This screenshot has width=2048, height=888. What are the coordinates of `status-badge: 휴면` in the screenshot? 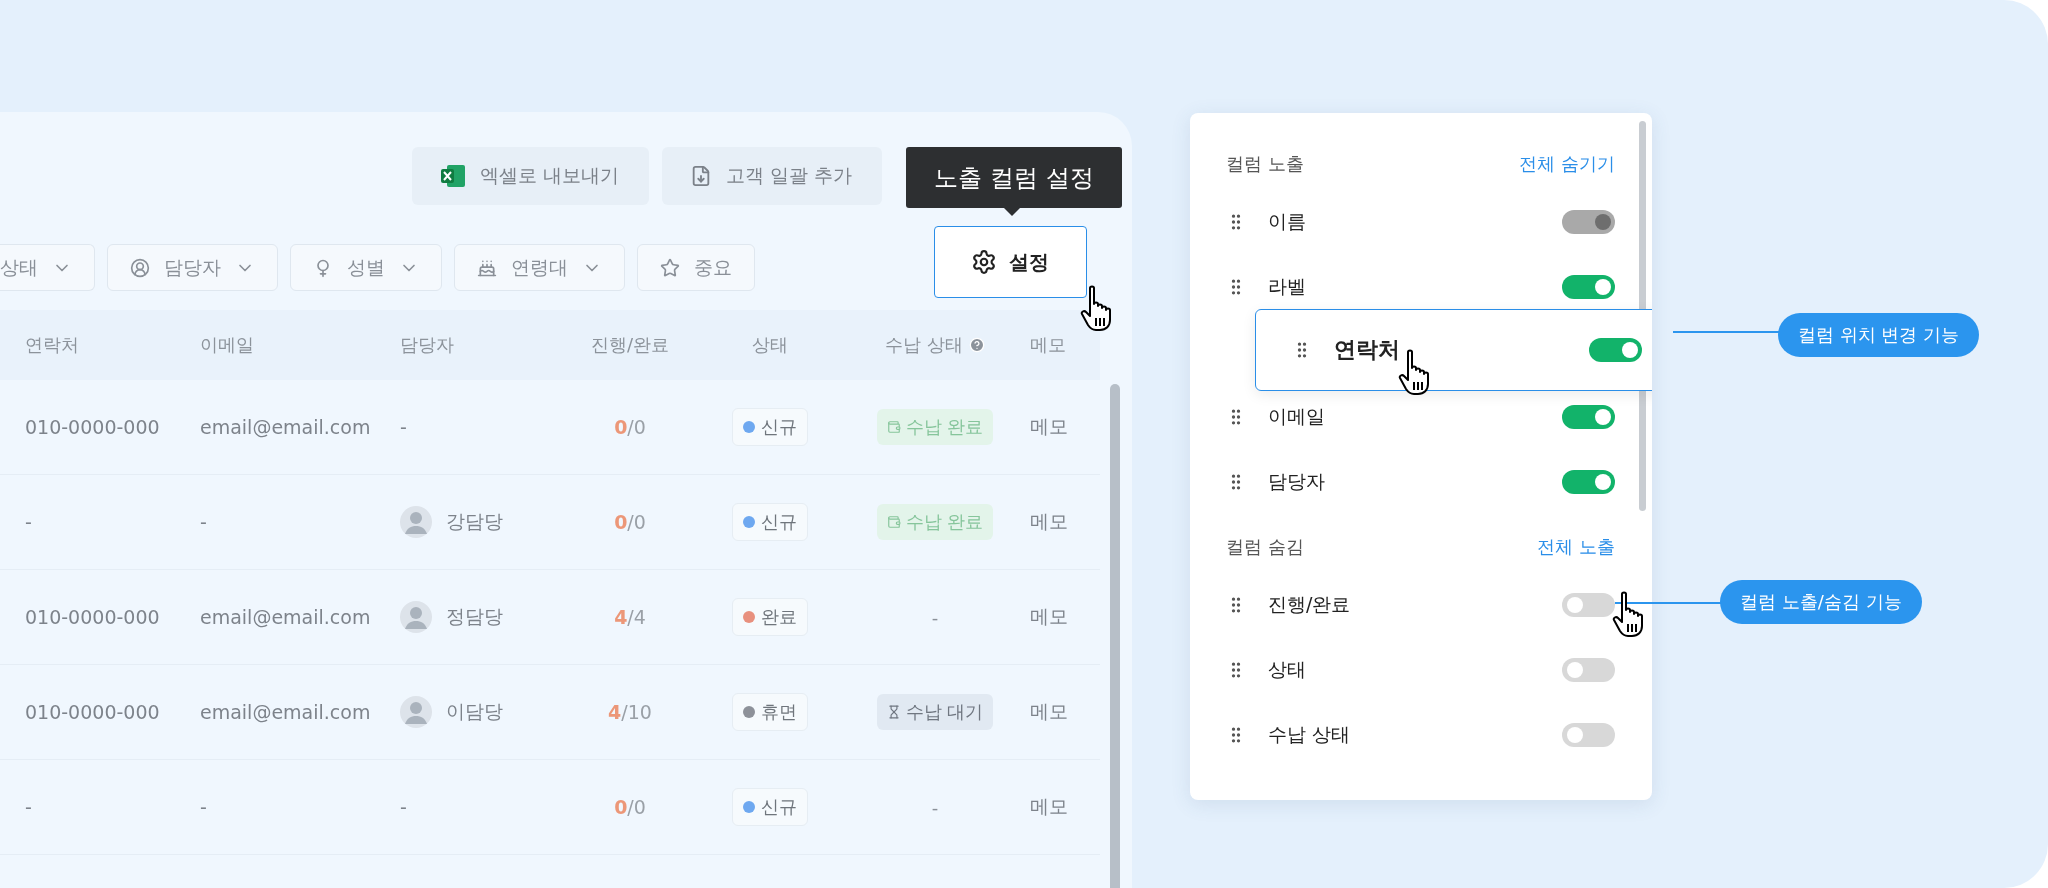 It's located at (770, 712).